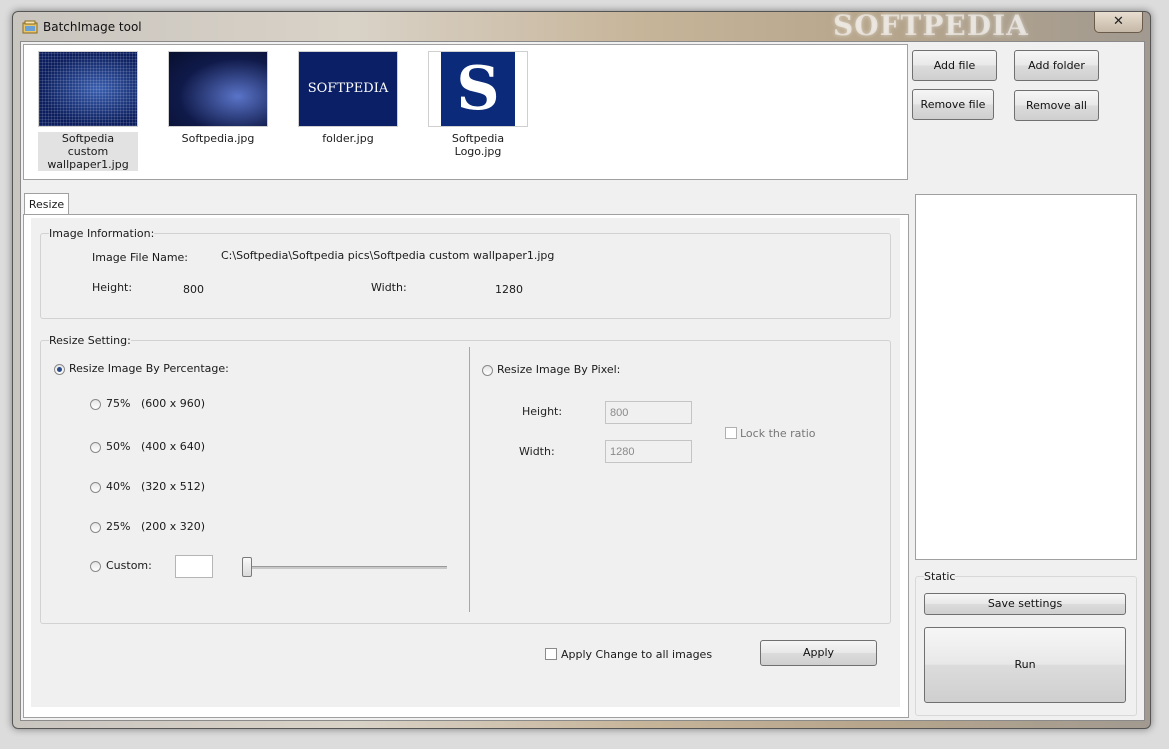 This screenshot has width=1169, height=749. Describe the element at coordinates (155, 446) in the screenshot. I see `percent-50-label: 50% (400 x 640)` at that location.